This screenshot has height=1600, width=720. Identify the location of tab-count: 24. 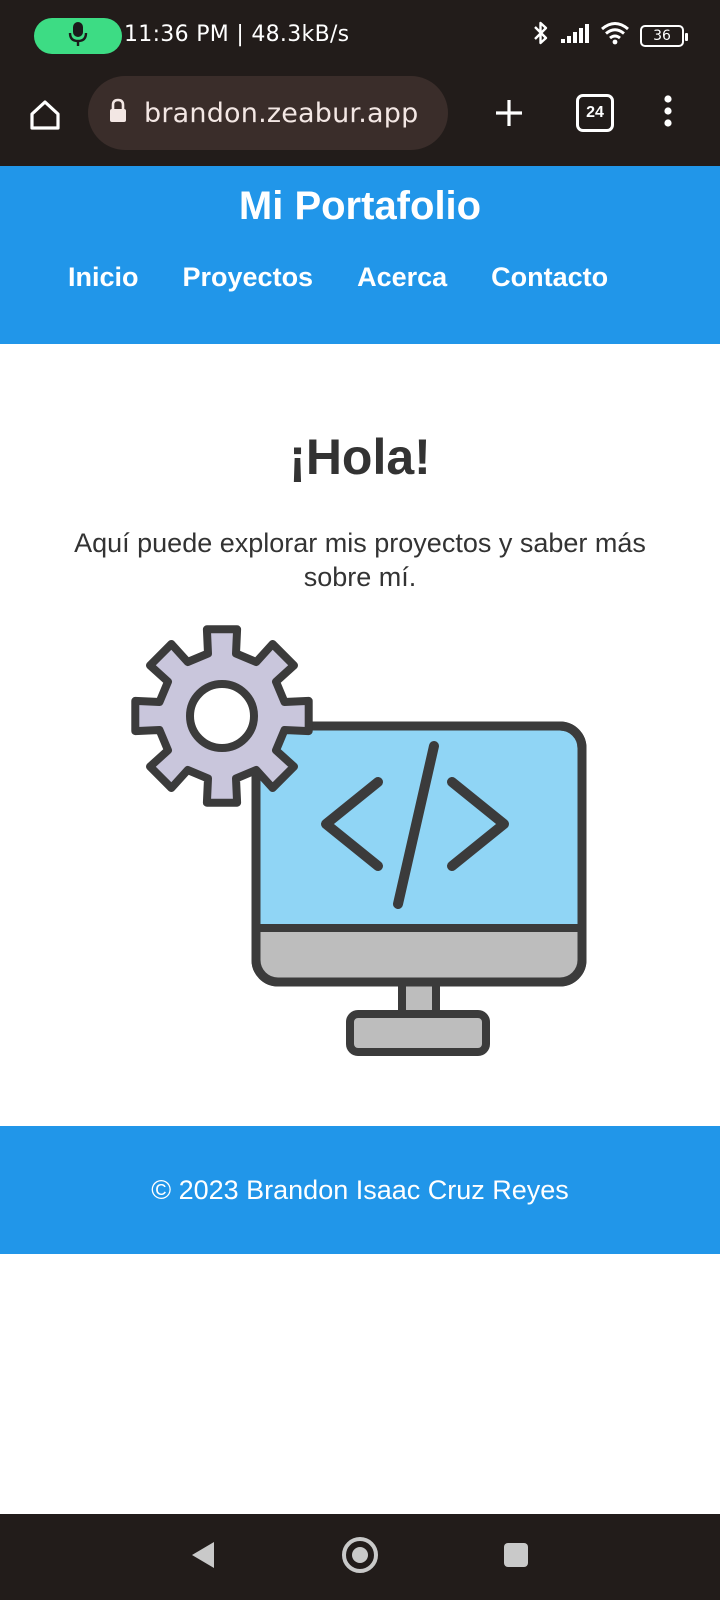
(595, 112).